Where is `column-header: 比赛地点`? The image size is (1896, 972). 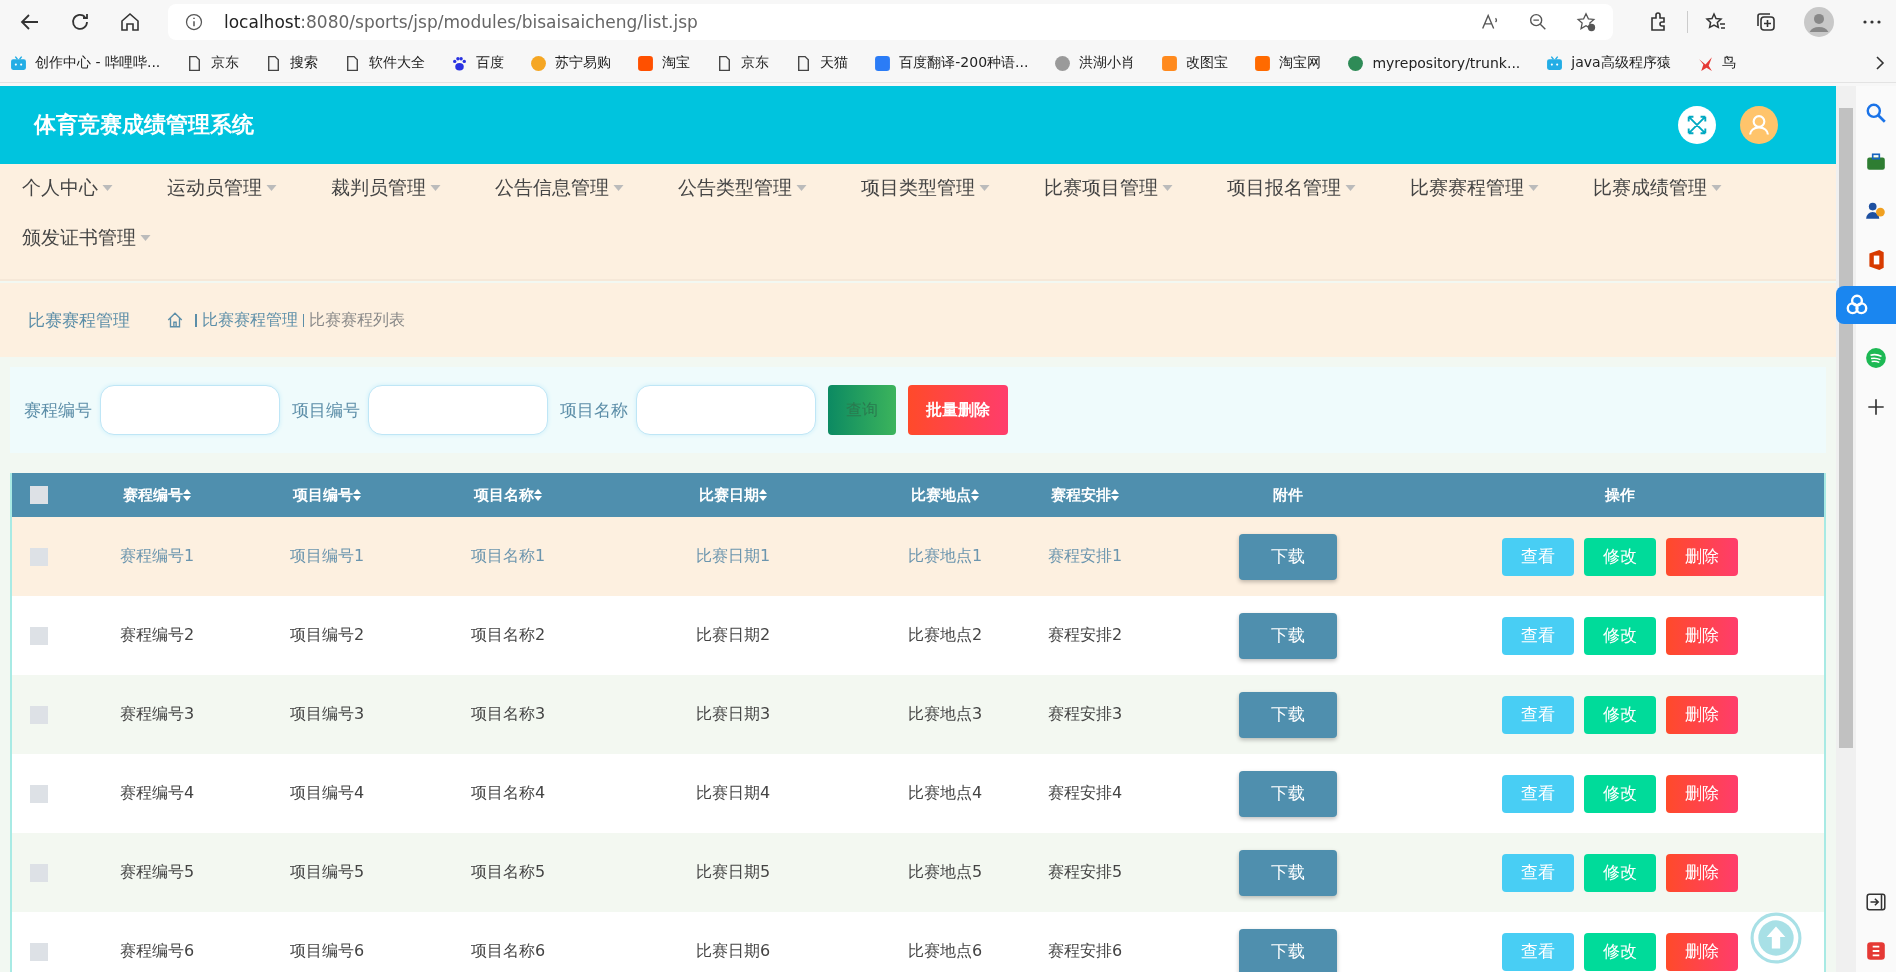
column-header: 比赛地点 is located at coordinates (945, 495).